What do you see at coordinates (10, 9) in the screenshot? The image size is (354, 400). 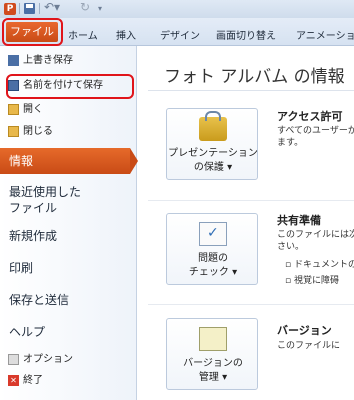 I see `powerpoint-icon: P` at bounding box center [10, 9].